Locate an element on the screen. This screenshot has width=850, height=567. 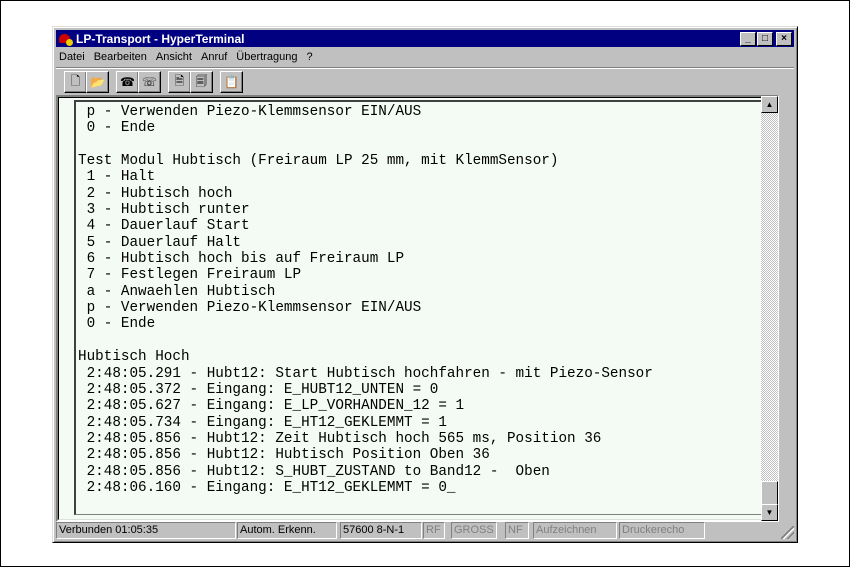
scroll-thumb is located at coordinates (769, 493).